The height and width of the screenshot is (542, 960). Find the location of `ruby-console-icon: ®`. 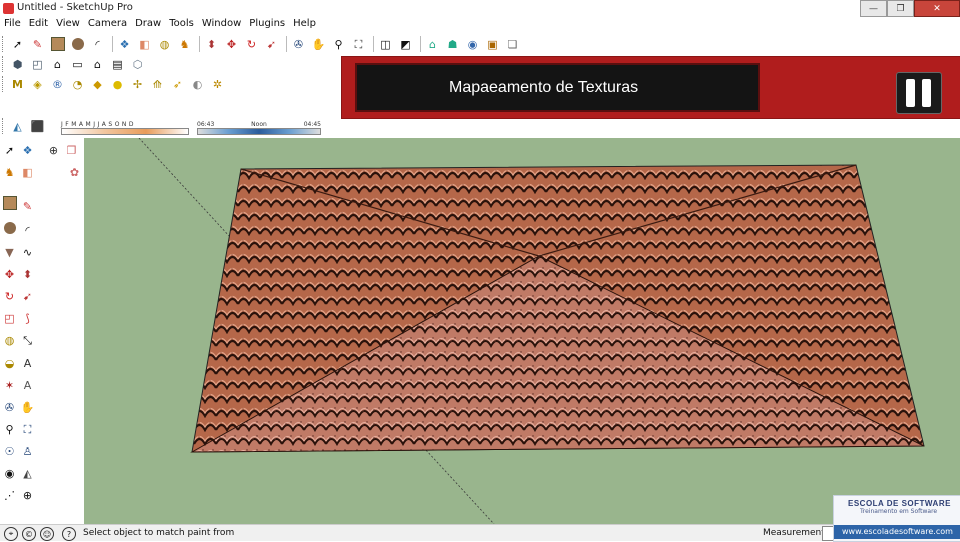

ruby-console-icon: ® is located at coordinates (57, 84).